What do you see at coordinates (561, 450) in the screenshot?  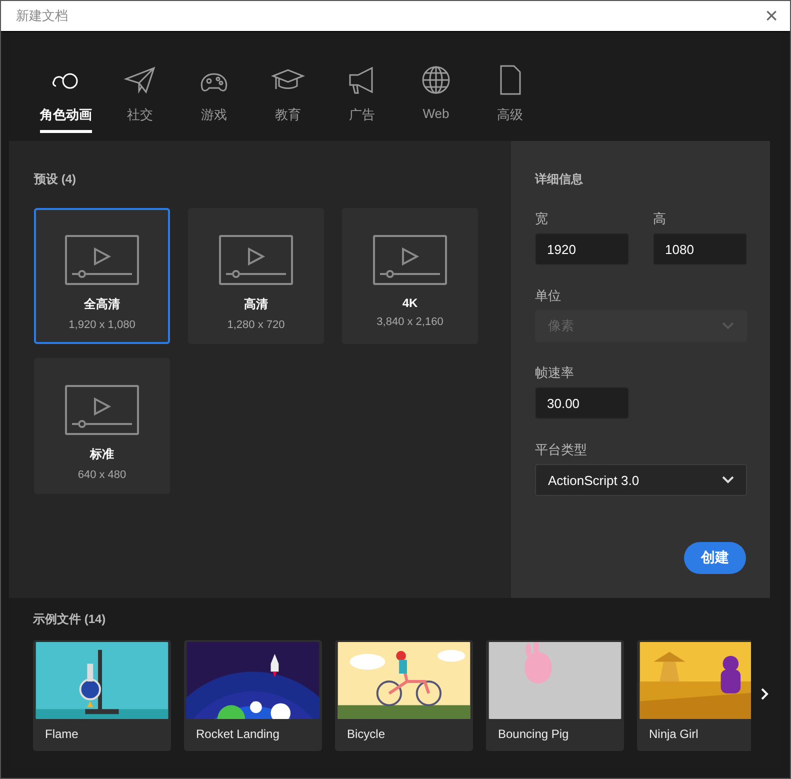 I see `field-label: 平台类型` at bounding box center [561, 450].